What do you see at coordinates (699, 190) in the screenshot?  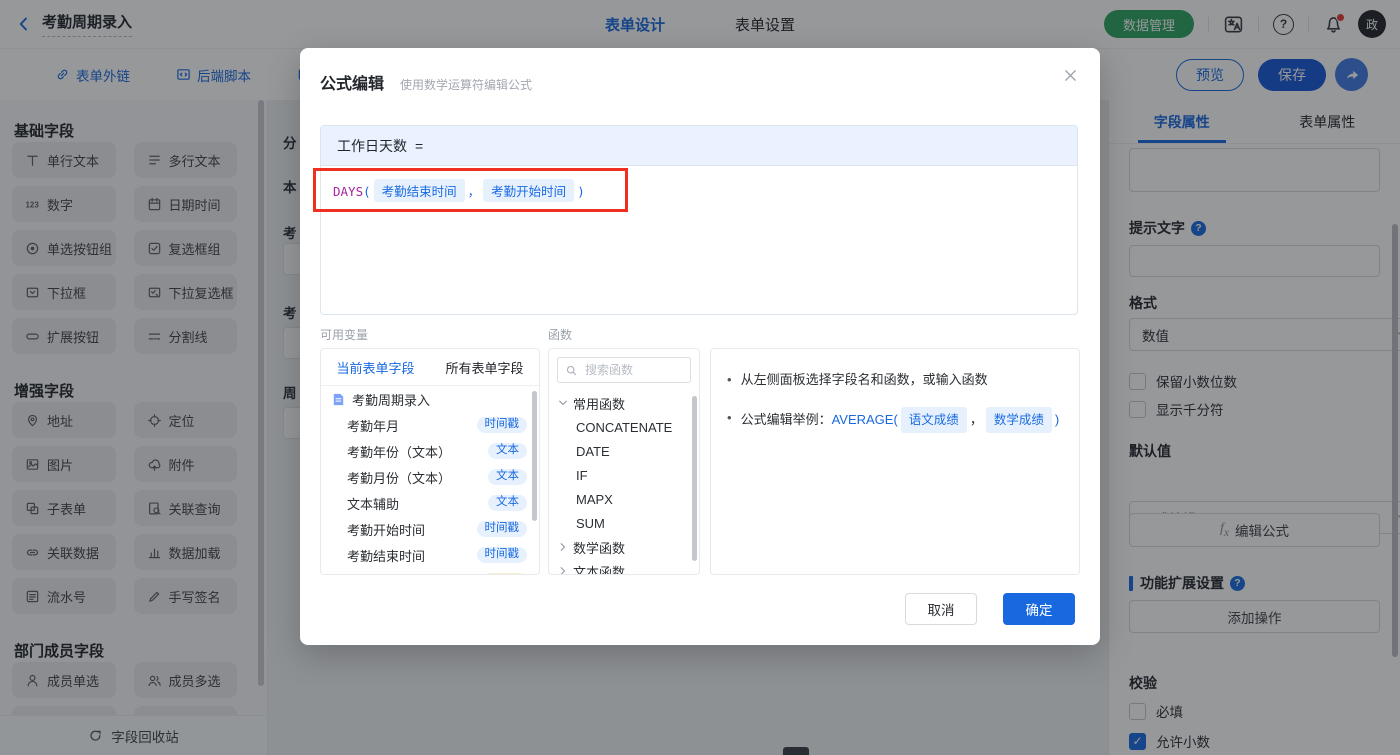 I see `formula-input-area: DAYS(考勤结束时间，考勤开始时间)` at bounding box center [699, 190].